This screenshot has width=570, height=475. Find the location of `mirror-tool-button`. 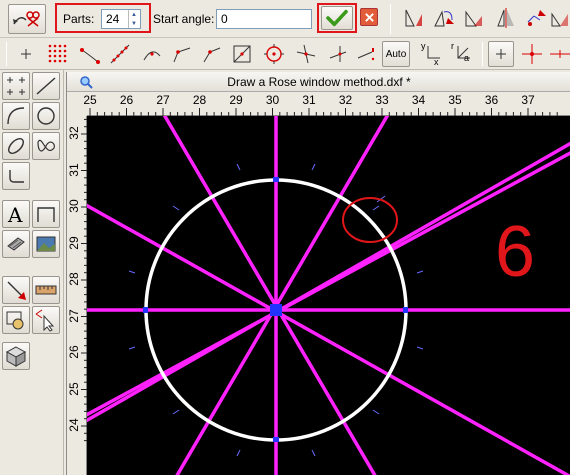

mirror-tool-button is located at coordinates (414, 18).